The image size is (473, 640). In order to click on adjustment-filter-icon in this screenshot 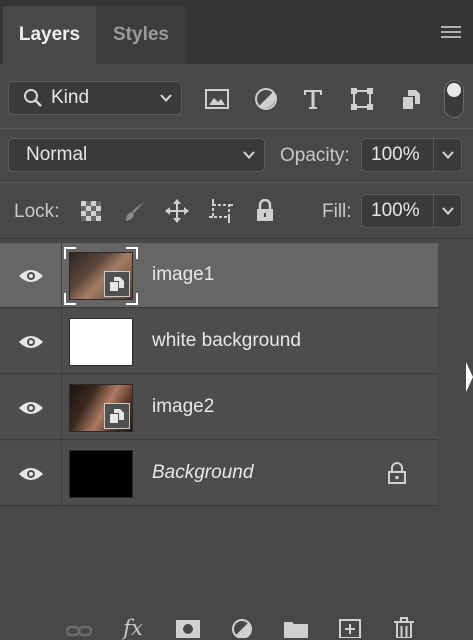, I will do `click(266, 99)`.